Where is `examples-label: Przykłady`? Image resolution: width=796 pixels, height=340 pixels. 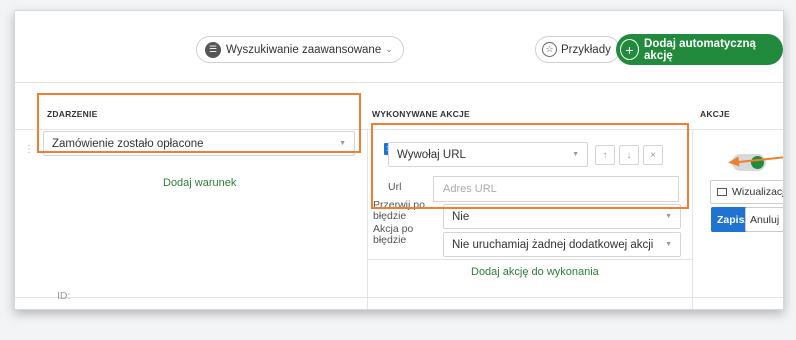 examples-label: Przykłady is located at coordinates (586, 49).